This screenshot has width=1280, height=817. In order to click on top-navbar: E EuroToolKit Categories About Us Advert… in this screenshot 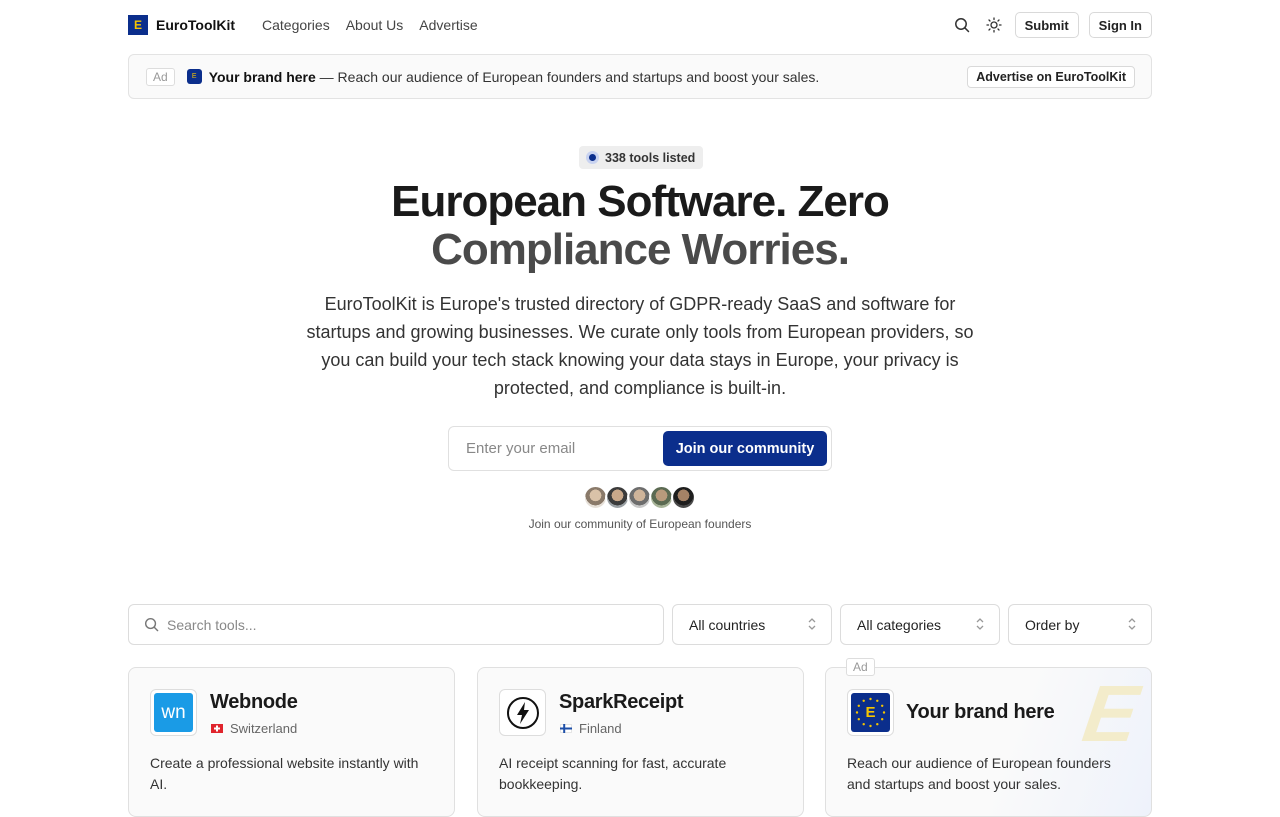, I will do `click(640, 25)`.